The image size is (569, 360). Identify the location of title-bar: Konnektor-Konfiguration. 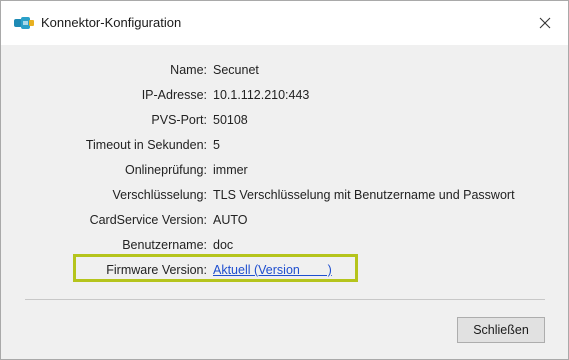
(284, 23).